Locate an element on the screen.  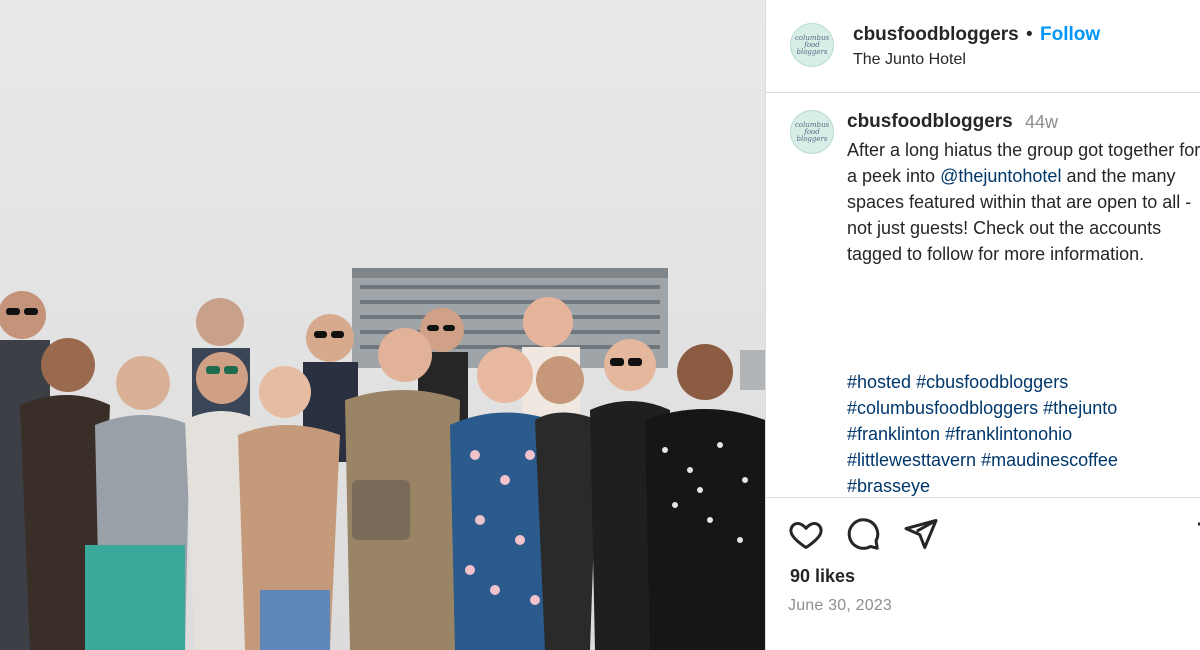
avatar-logo-text: columbus food bloggers is located at coordinates (812, 44).